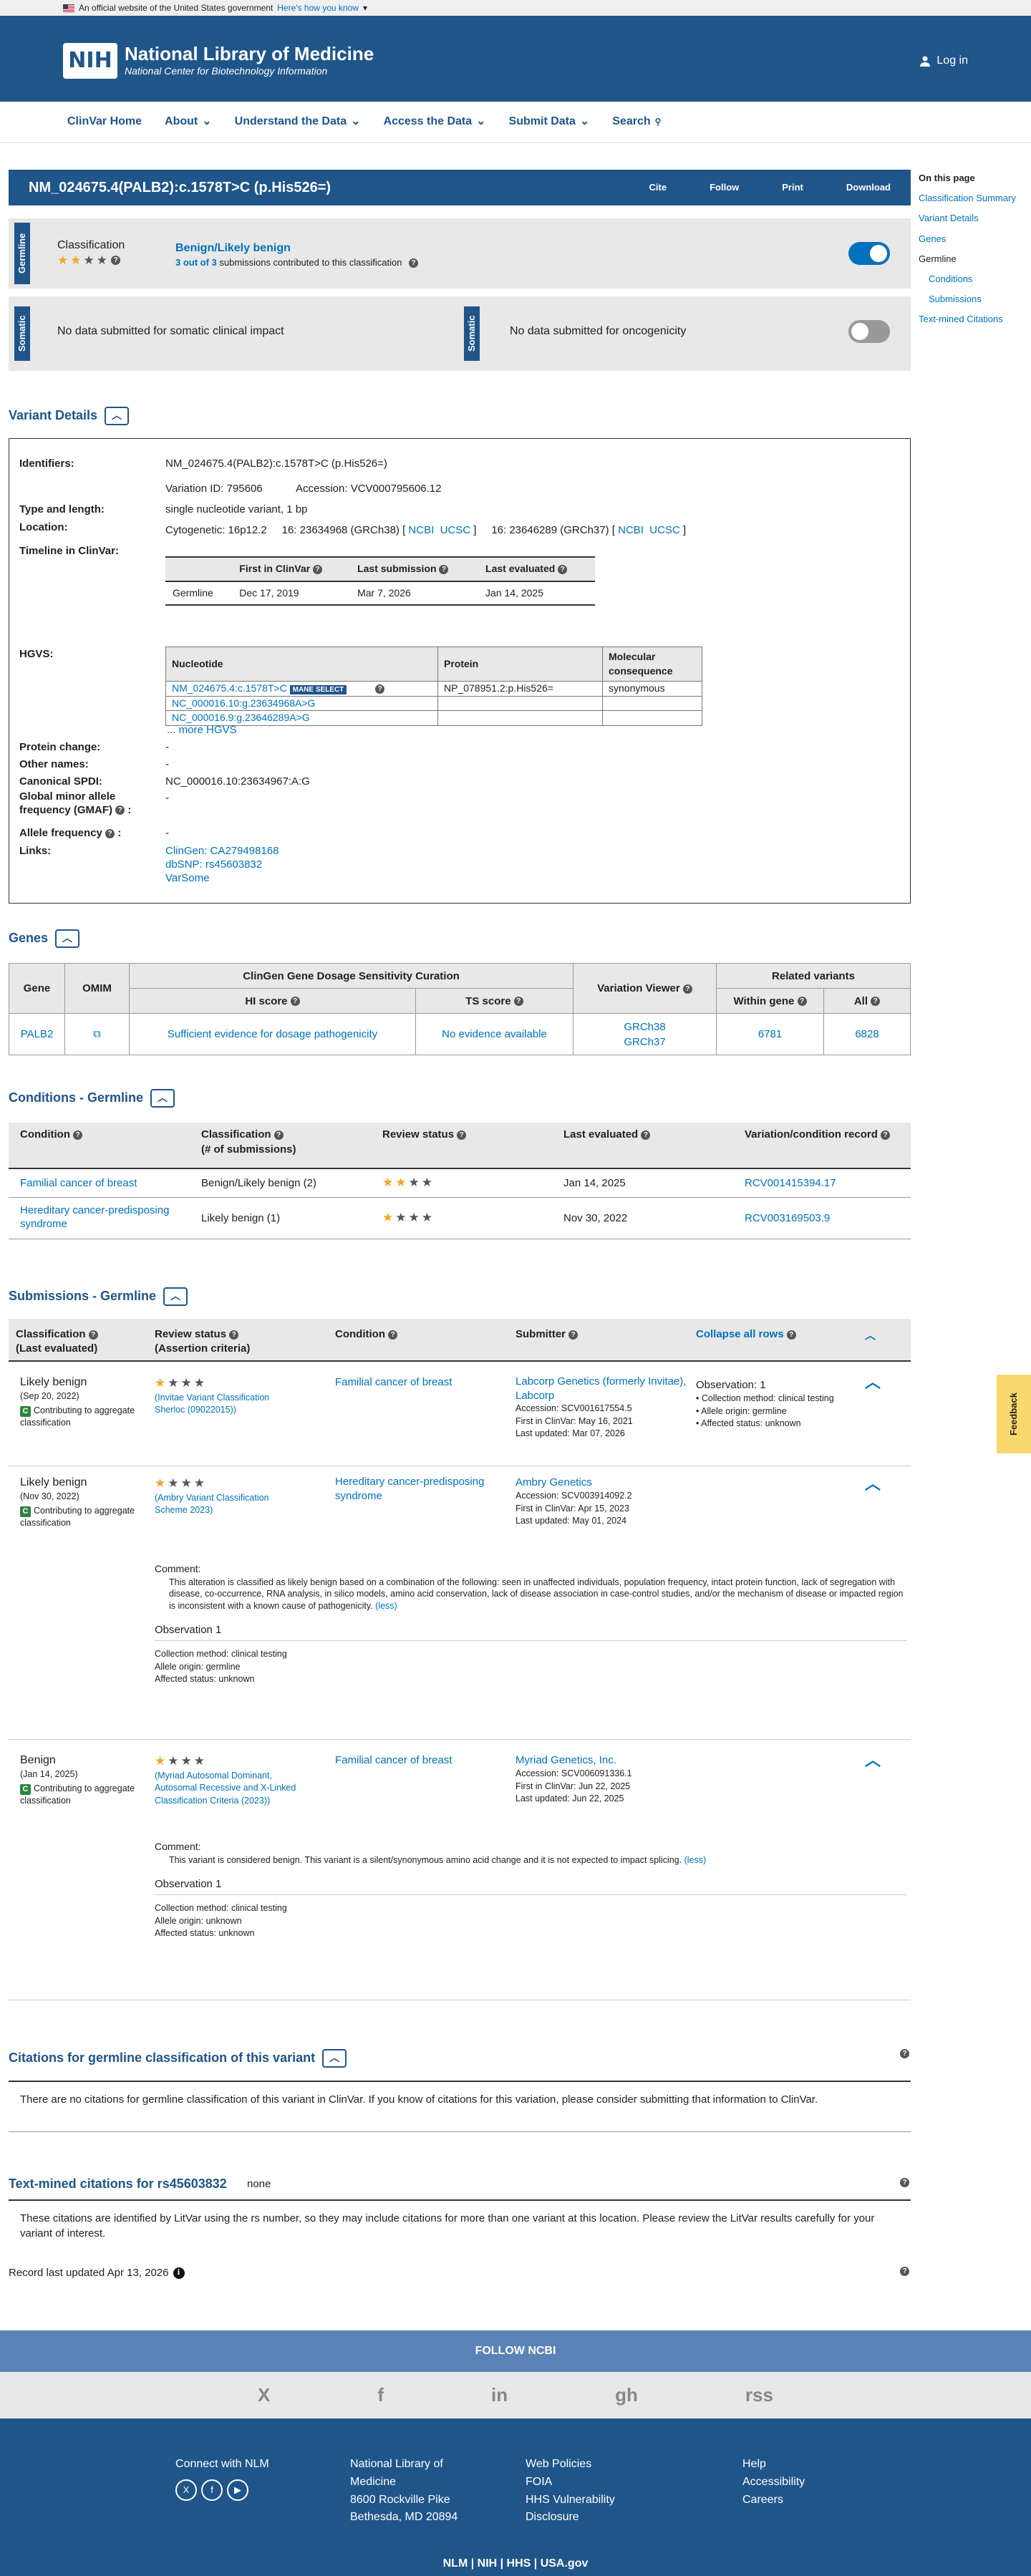 The height and width of the screenshot is (2576, 1031). Describe the element at coordinates (774, 2483) in the screenshot. I see `footer-link: Accessibility` at that location.